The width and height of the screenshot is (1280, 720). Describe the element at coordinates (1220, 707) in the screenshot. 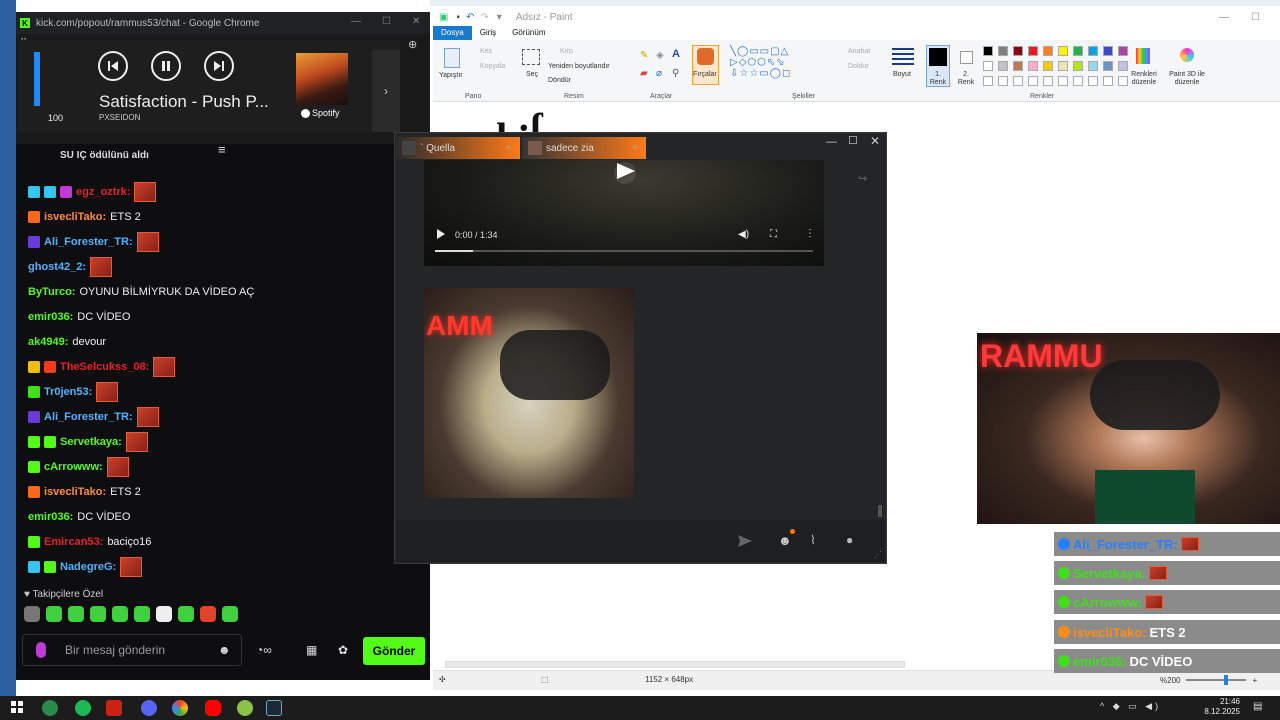

I see `taskbar-clock: 21:46 8.12.2025` at that location.